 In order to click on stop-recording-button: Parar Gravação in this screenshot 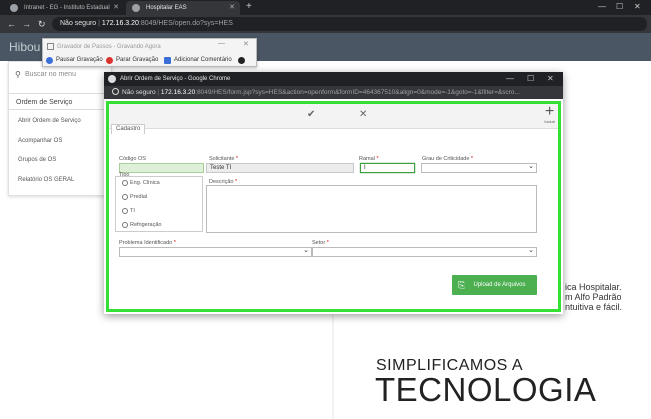, I will do `click(132, 60)`.